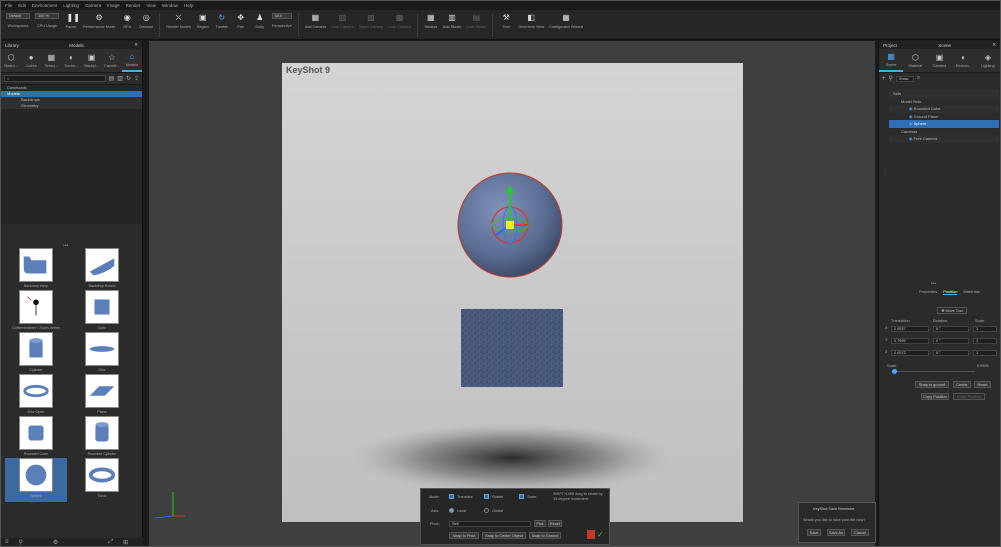 The height and width of the screenshot is (547, 1001). What do you see at coordinates (22, 5) in the screenshot?
I see `menu-item-edit: Edit` at bounding box center [22, 5].